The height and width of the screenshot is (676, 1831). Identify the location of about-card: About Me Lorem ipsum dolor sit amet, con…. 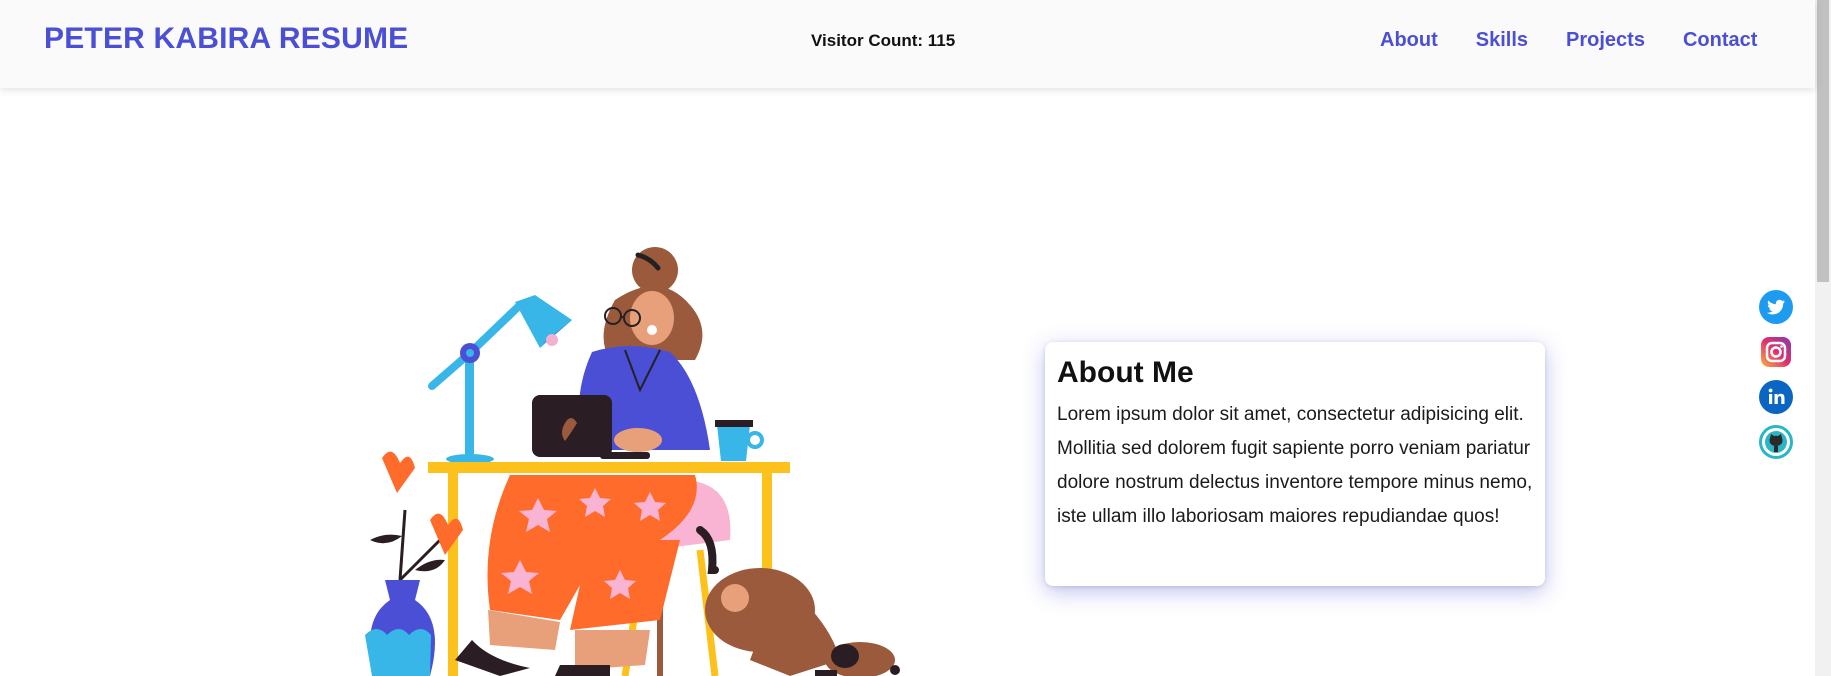
(1295, 464).